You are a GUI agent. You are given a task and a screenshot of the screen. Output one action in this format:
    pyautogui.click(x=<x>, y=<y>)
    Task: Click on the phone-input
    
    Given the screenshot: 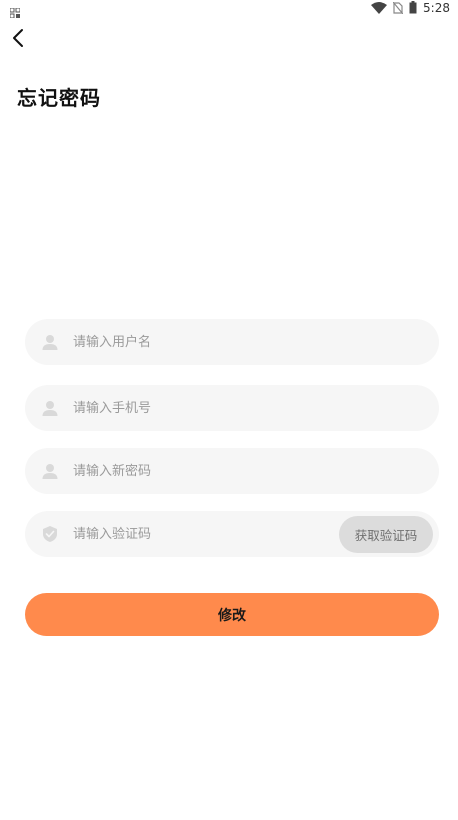 What is the action you would take?
    pyautogui.click(x=213, y=408)
    